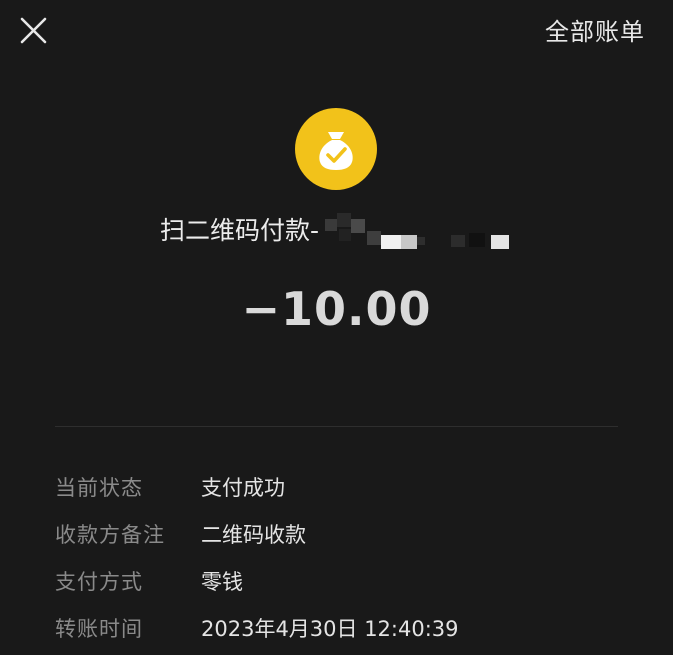  Describe the element at coordinates (110, 534) in the screenshot. I see `detail-label: 收款方备注` at that location.